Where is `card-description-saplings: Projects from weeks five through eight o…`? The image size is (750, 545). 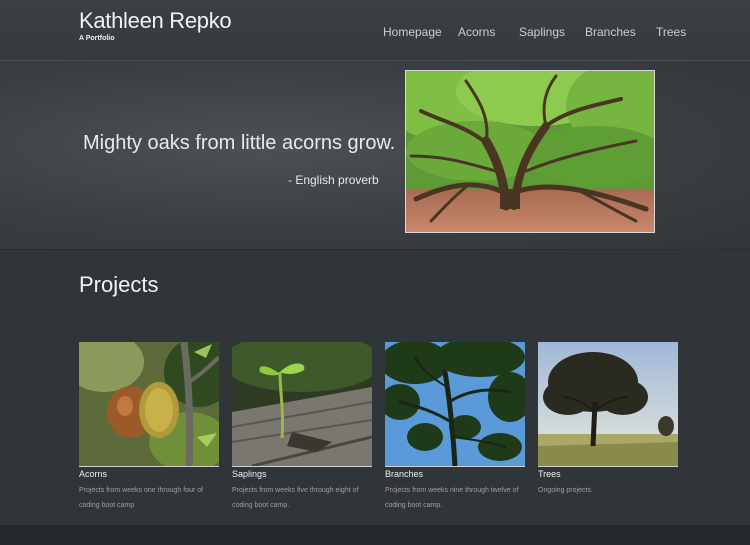
card-description-saplings: Projects from weeks five through eight o… is located at coordinates (295, 498).